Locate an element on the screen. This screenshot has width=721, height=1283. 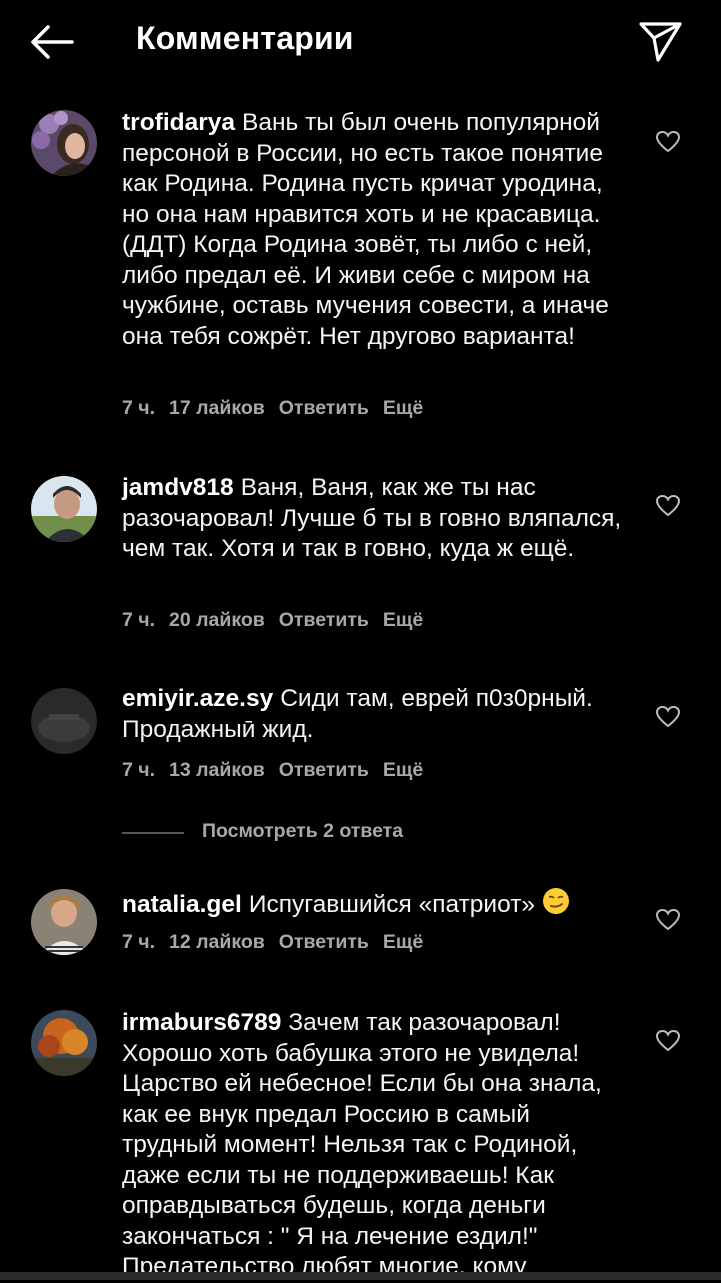
view-replies-link: Посмотреть 2 ответа is located at coordinates (302, 831).